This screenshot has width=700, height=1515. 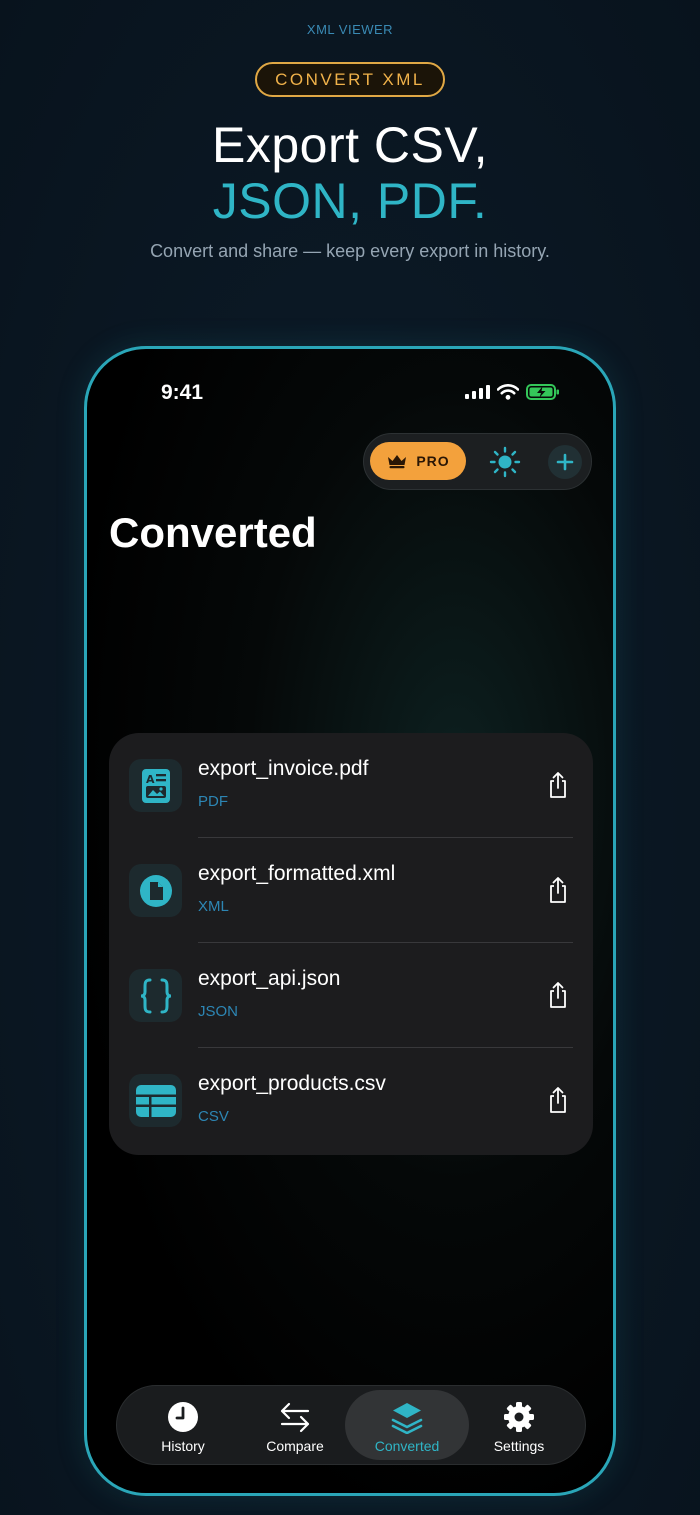 I want to click on pro-button: PRO, so click(x=418, y=461).